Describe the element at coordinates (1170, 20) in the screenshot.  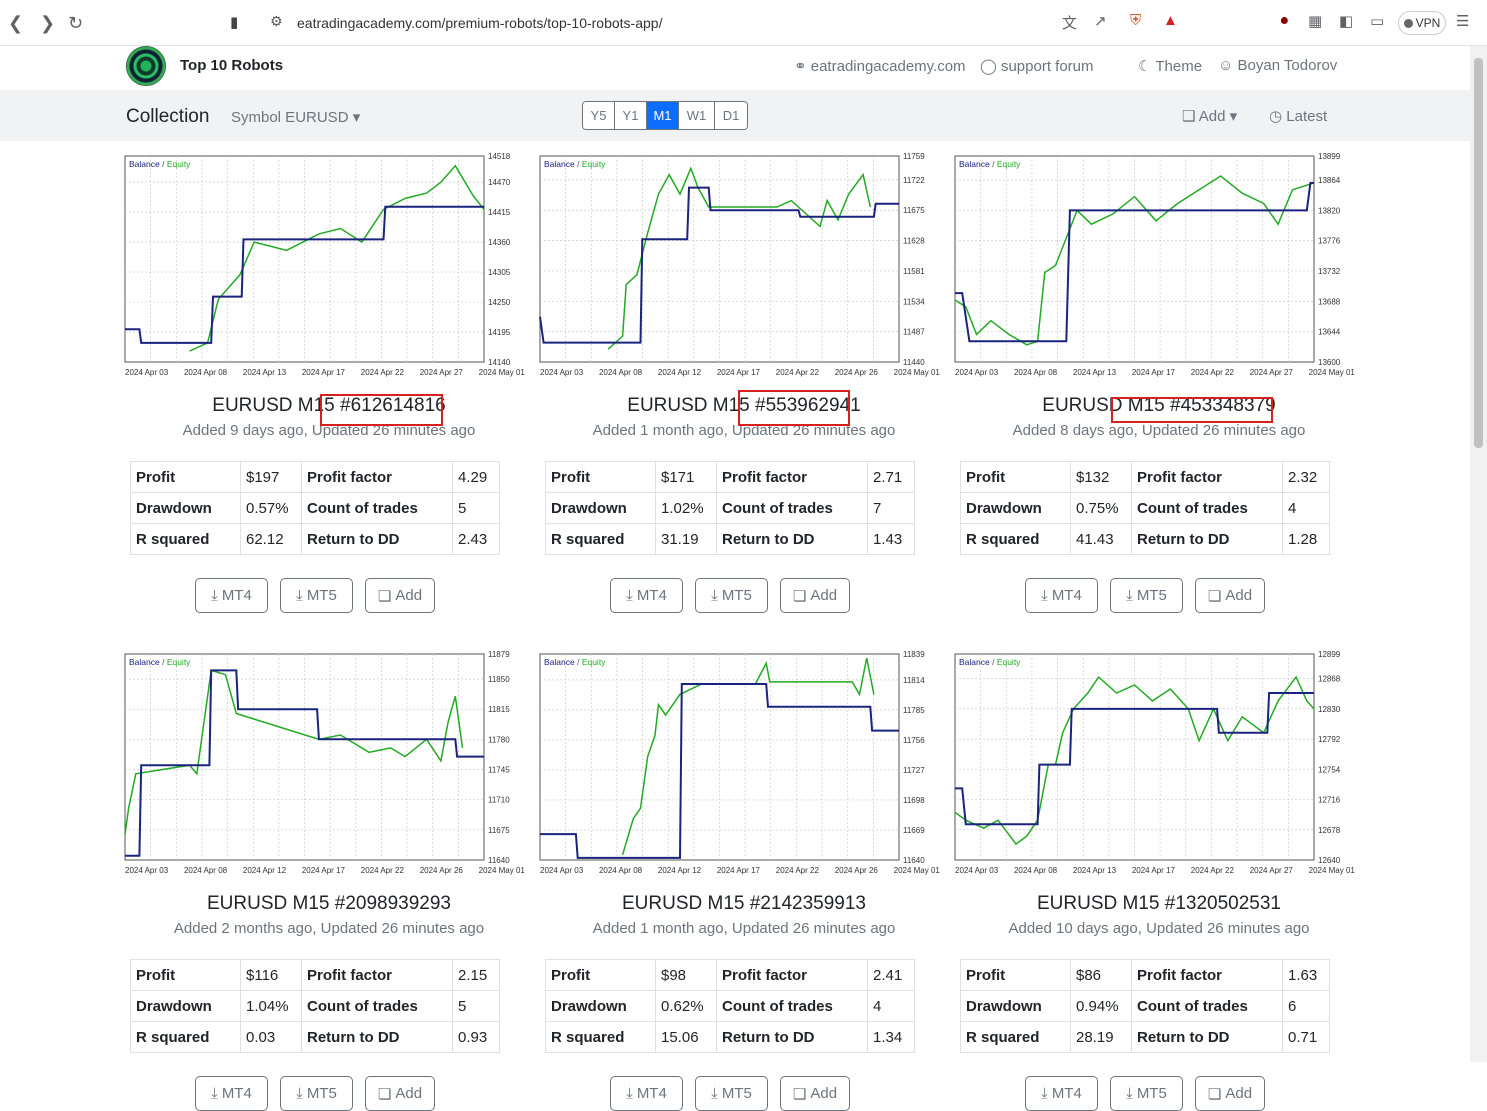
I see `brave-rewards-icon: ▲` at that location.